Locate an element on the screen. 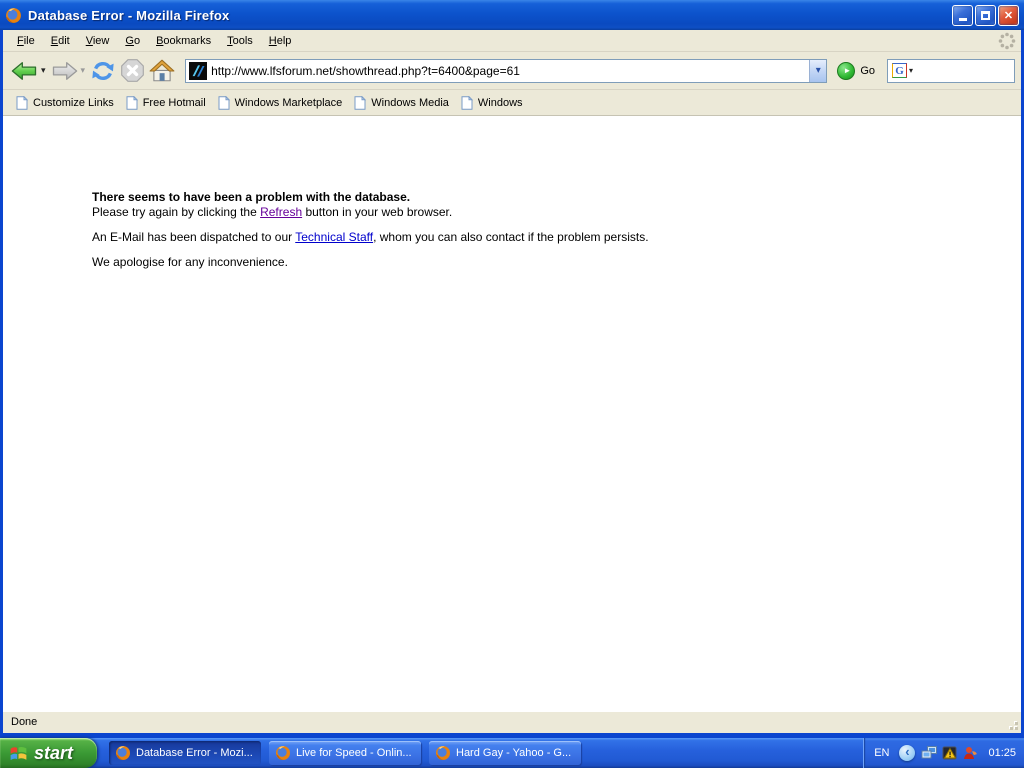 This screenshot has height=768, width=1024. stop-button is located at coordinates (132, 71).